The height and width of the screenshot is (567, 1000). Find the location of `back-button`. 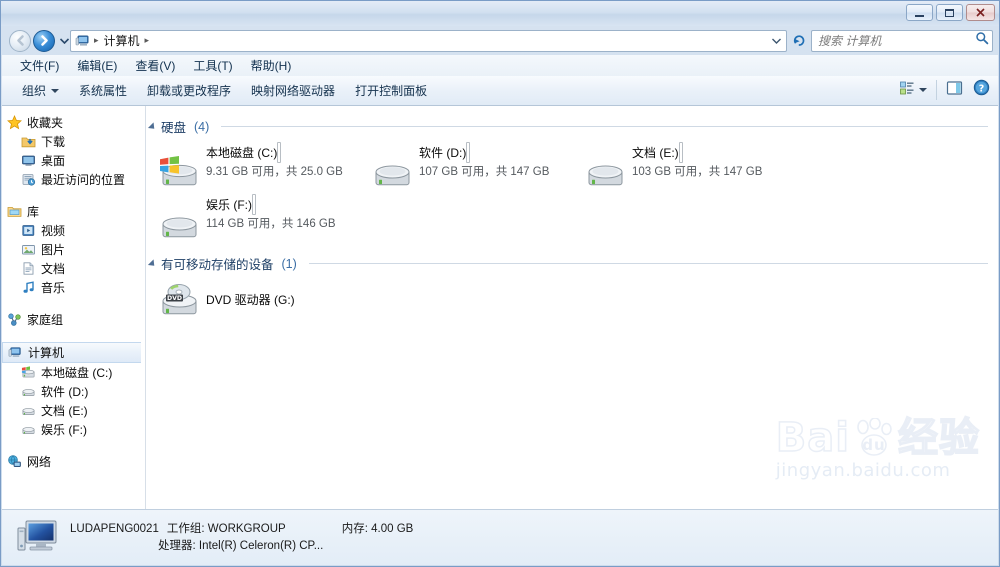

back-button is located at coordinates (20, 40).